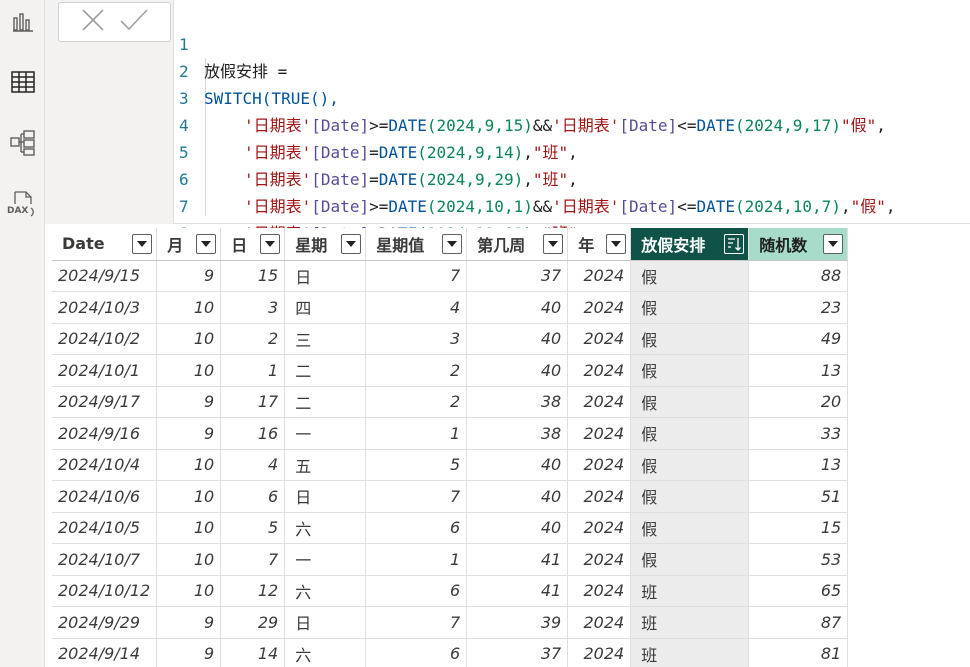  I want to click on table-cell: 2024/9/29, so click(105, 622).